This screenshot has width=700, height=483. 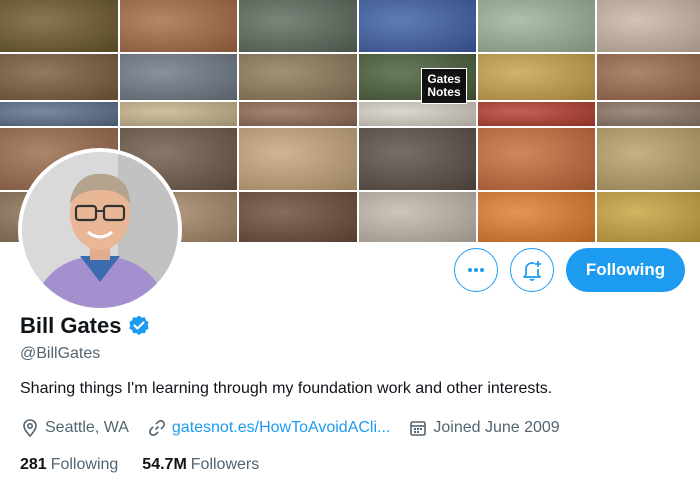 I want to click on avatar, so click(x=100, y=230).